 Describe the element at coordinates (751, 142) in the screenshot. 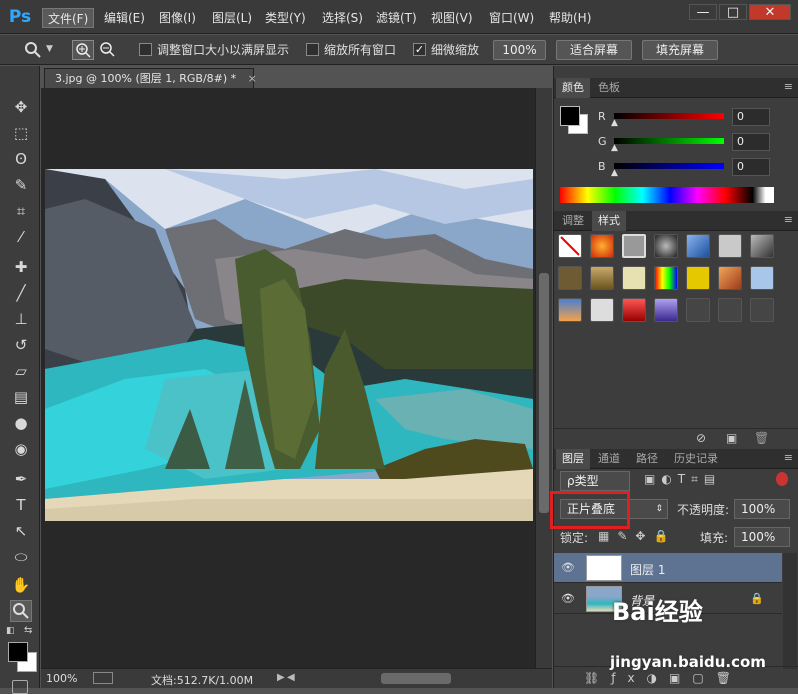

I see `green-value: 0` at that location.